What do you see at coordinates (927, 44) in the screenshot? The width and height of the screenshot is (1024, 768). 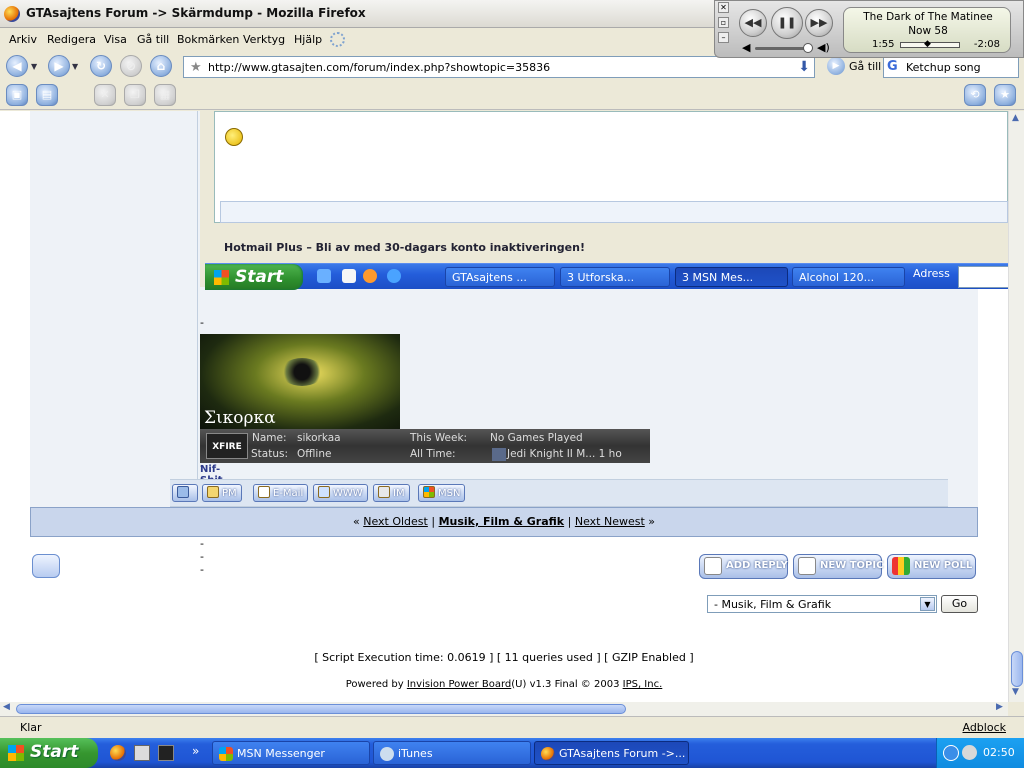 I see `progress-knob: ◆` at bounding box center [927, 44].